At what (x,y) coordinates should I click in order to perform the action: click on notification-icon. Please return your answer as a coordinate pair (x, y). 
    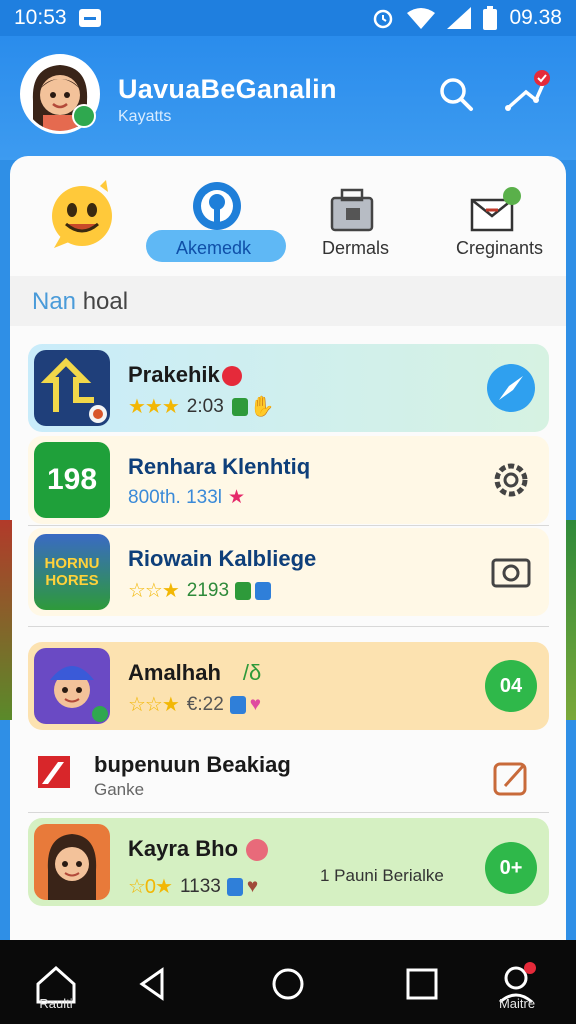
    Looking at the image, I should click on (89, 18).